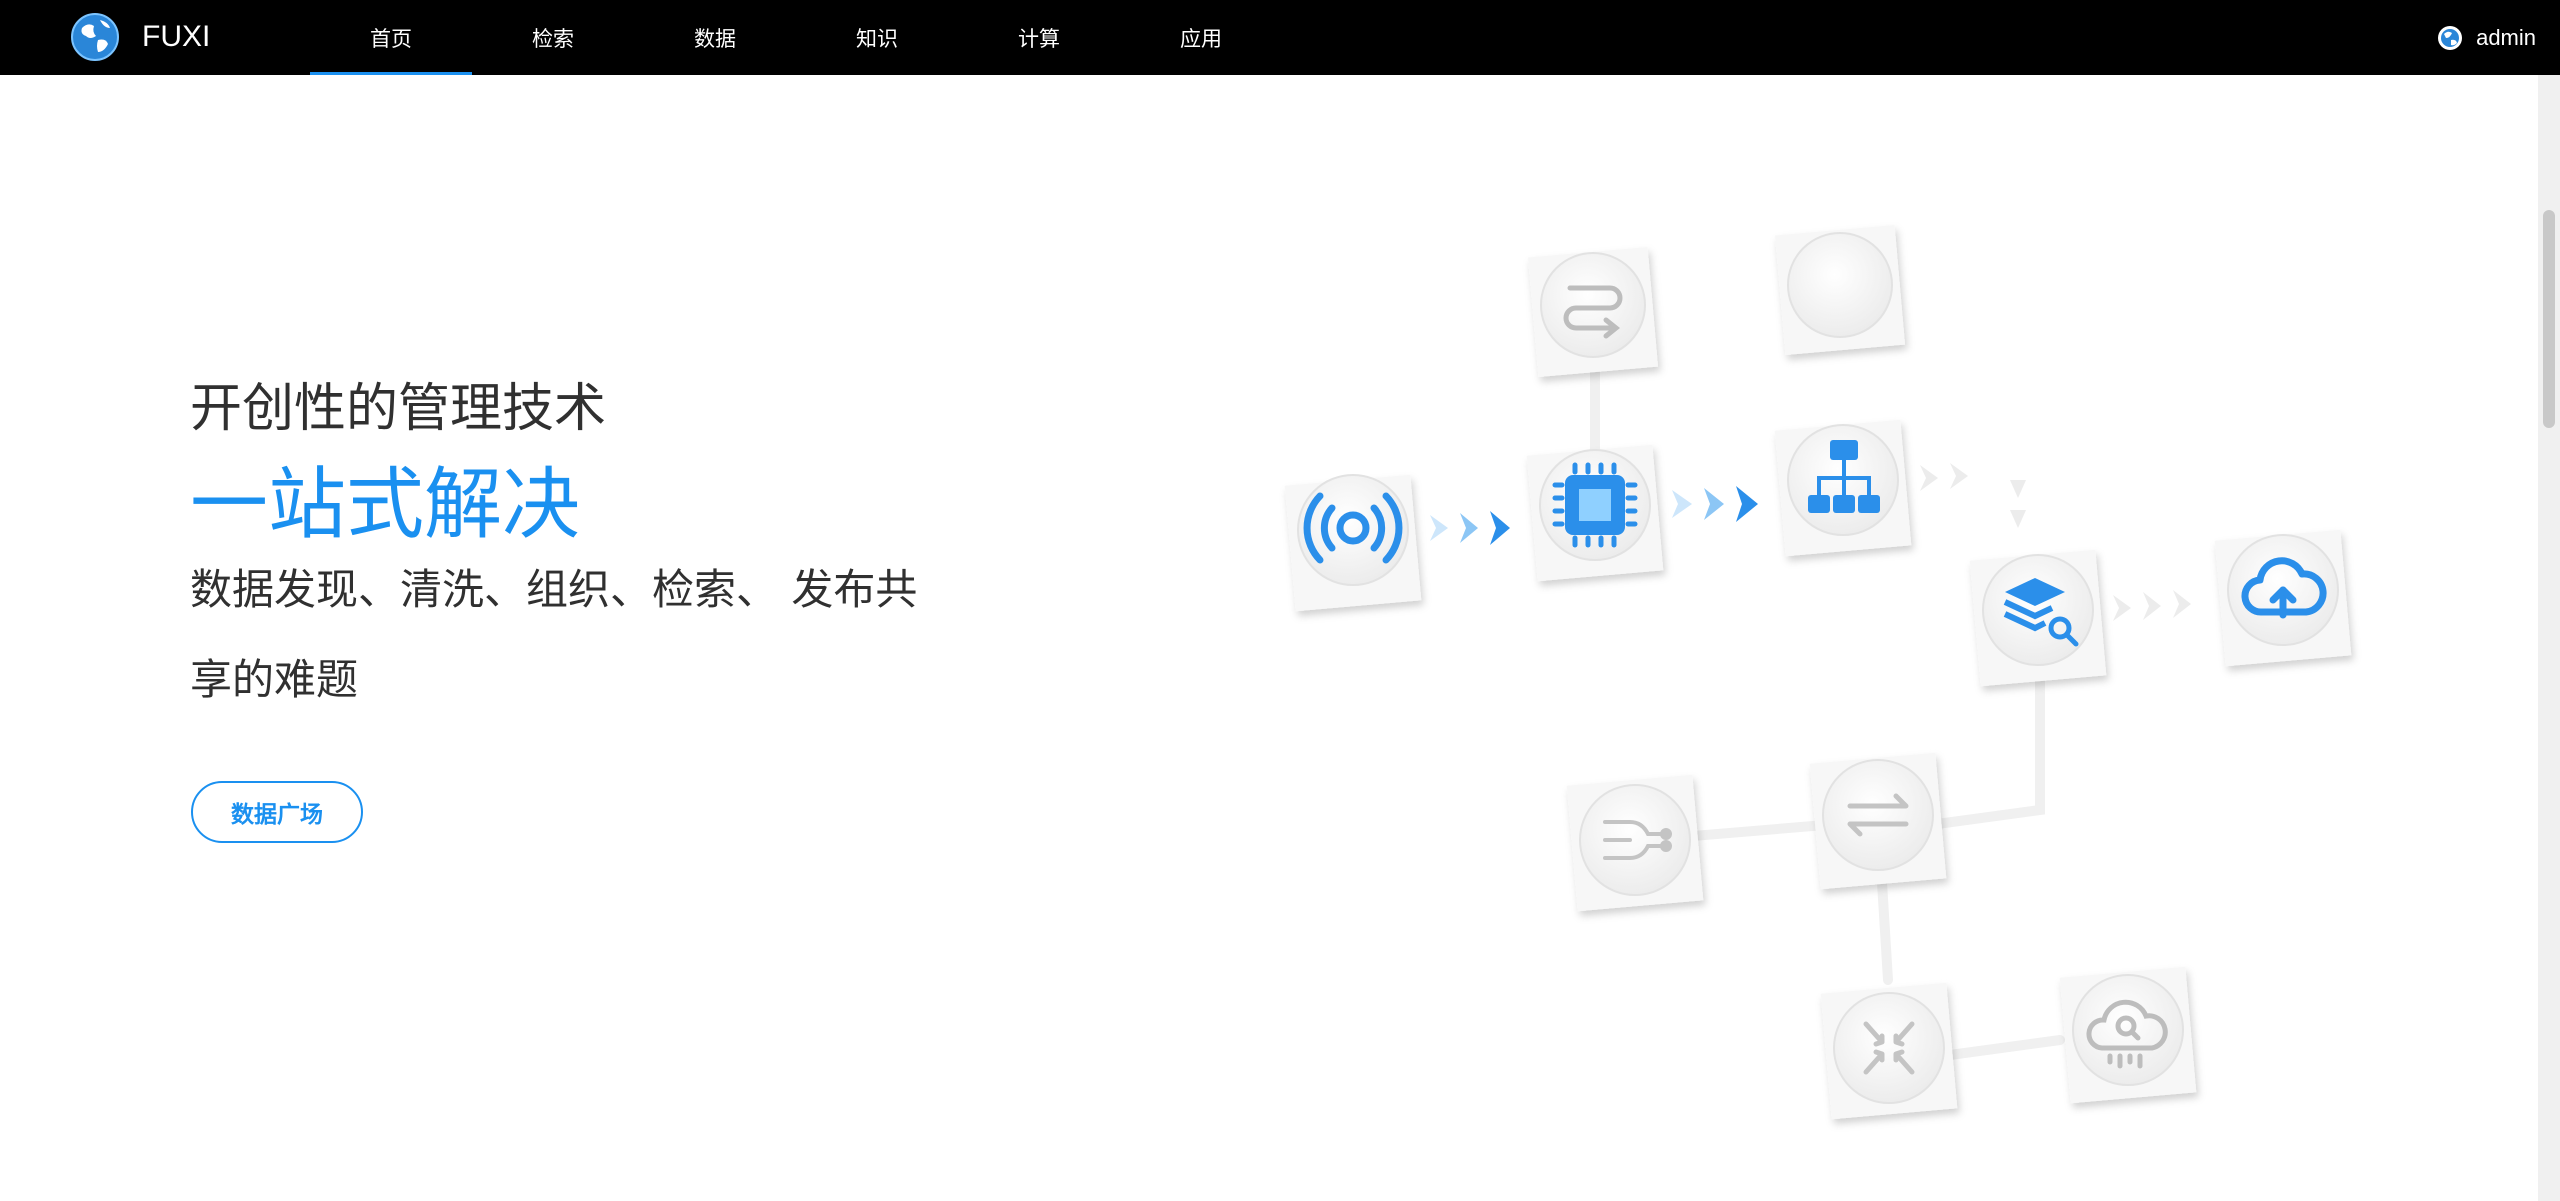 The width and height of the screenshot is (2560, 1201). What do you see at coordinates (1635, 843) in the screenshot?
I see `node-merge-lines` at bounding box center [1635, 843].